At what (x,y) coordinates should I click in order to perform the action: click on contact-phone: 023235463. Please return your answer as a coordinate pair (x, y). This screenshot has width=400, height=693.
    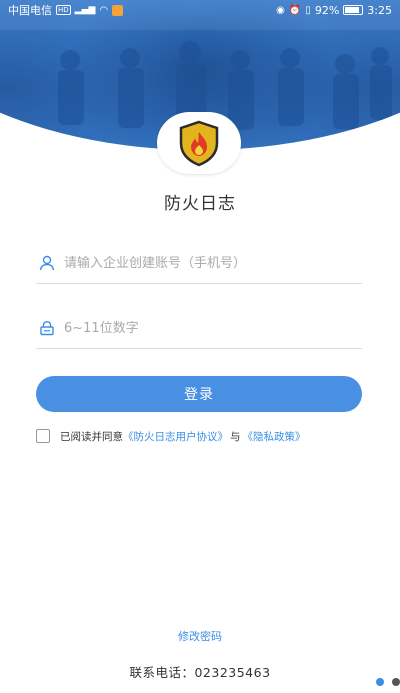
    Looking at the image, I should click on (232, 672).